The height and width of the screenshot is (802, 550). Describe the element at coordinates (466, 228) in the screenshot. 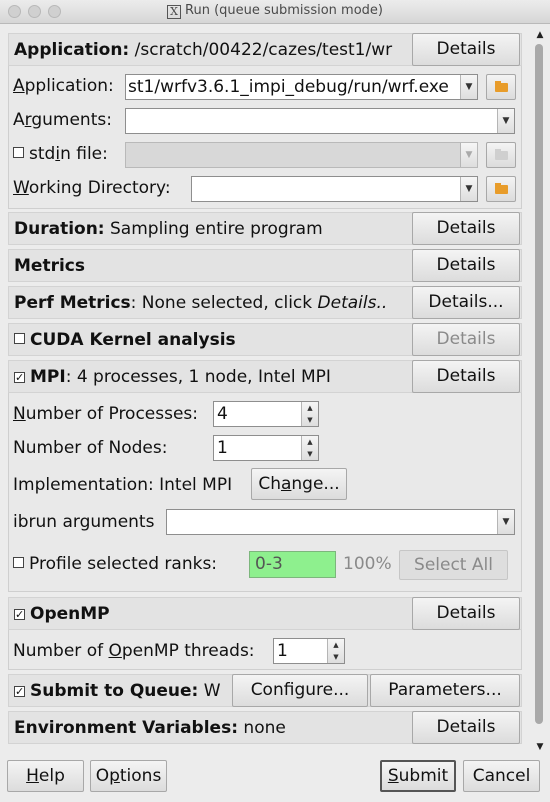

I see `duration-details-button: Details` at that location.